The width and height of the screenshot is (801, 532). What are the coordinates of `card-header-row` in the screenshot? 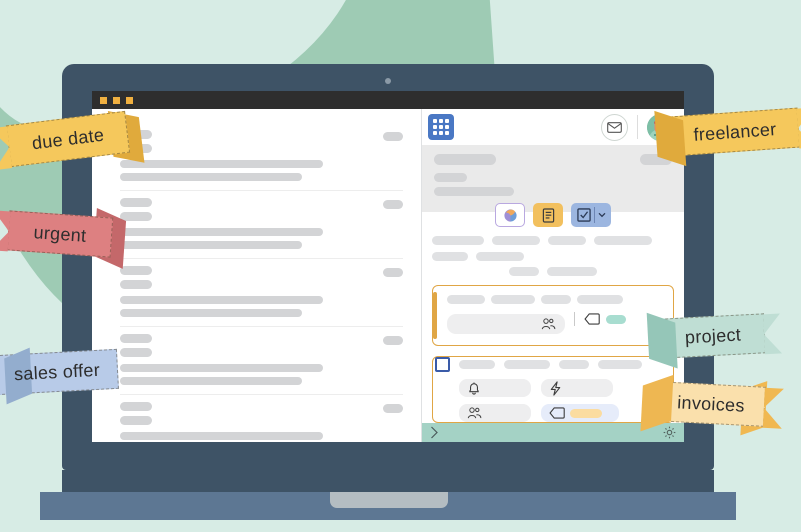 It's located at (554, 364).